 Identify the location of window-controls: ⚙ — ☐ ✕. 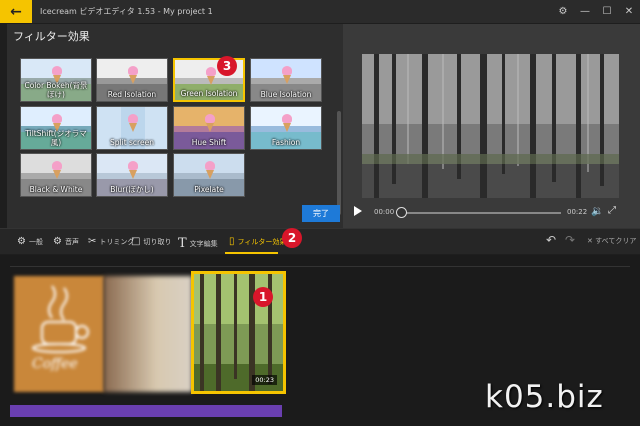
(596, 11).